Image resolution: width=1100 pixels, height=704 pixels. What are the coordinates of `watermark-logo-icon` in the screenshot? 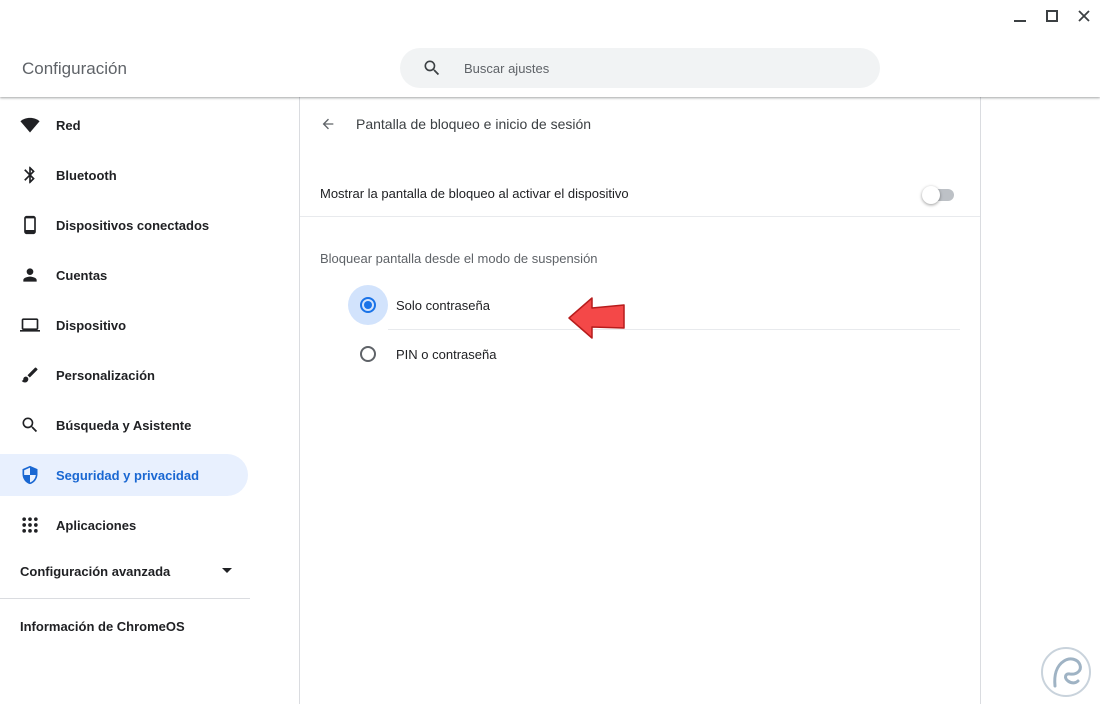 It's located at (1066, 672).